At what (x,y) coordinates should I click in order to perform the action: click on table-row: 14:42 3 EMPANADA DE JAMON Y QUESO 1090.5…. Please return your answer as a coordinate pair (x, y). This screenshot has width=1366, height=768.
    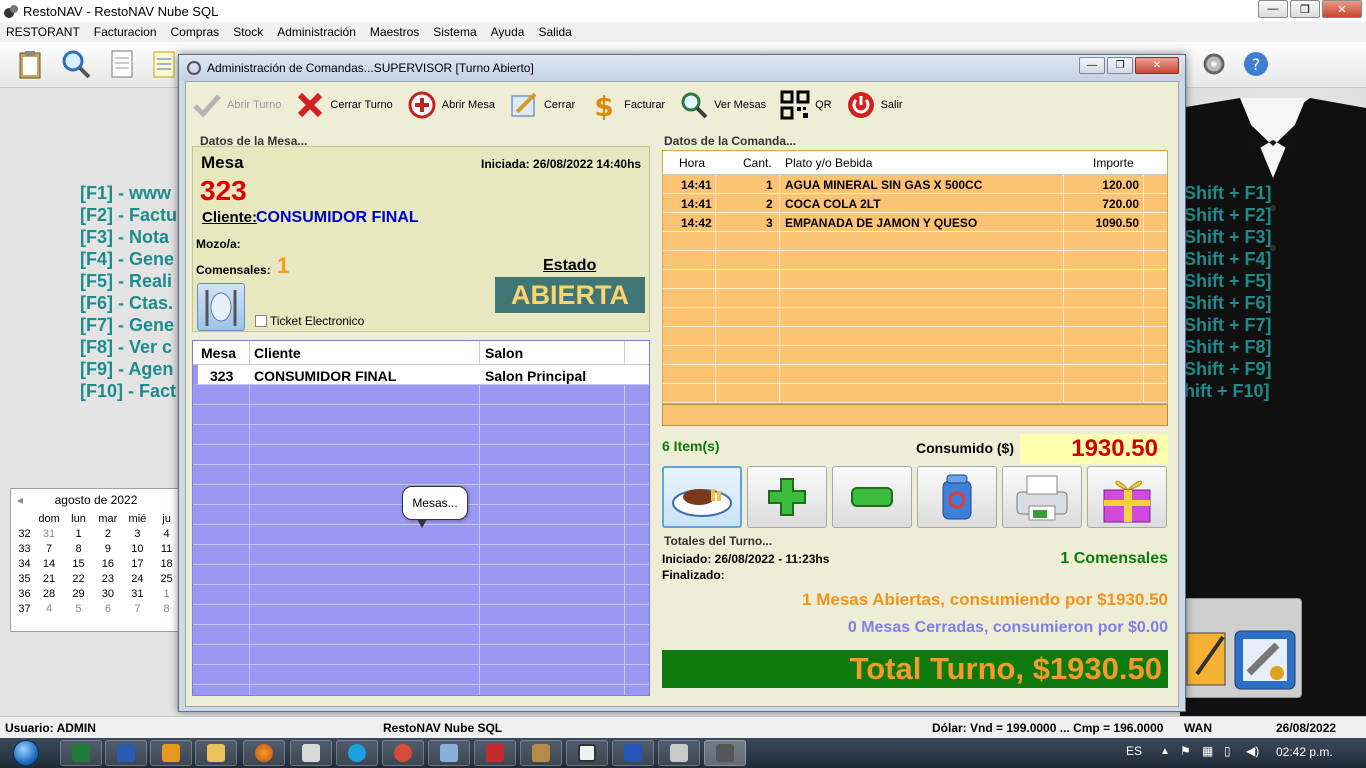
    Looking at the image, I should click on (915, 222).